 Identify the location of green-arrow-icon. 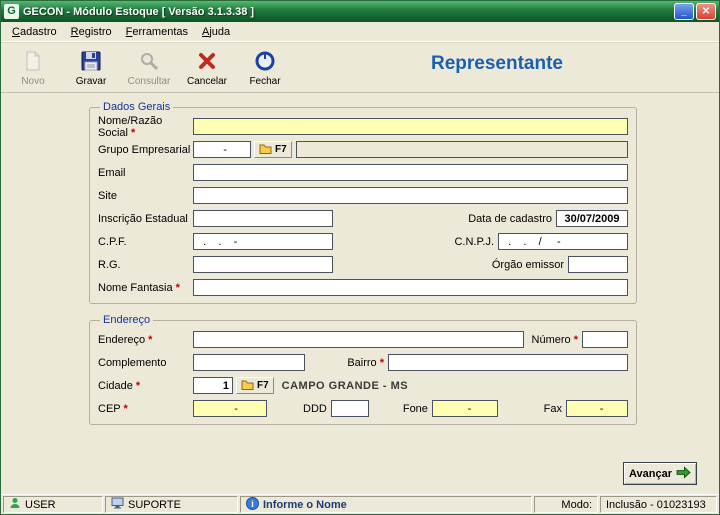
(683, 473).